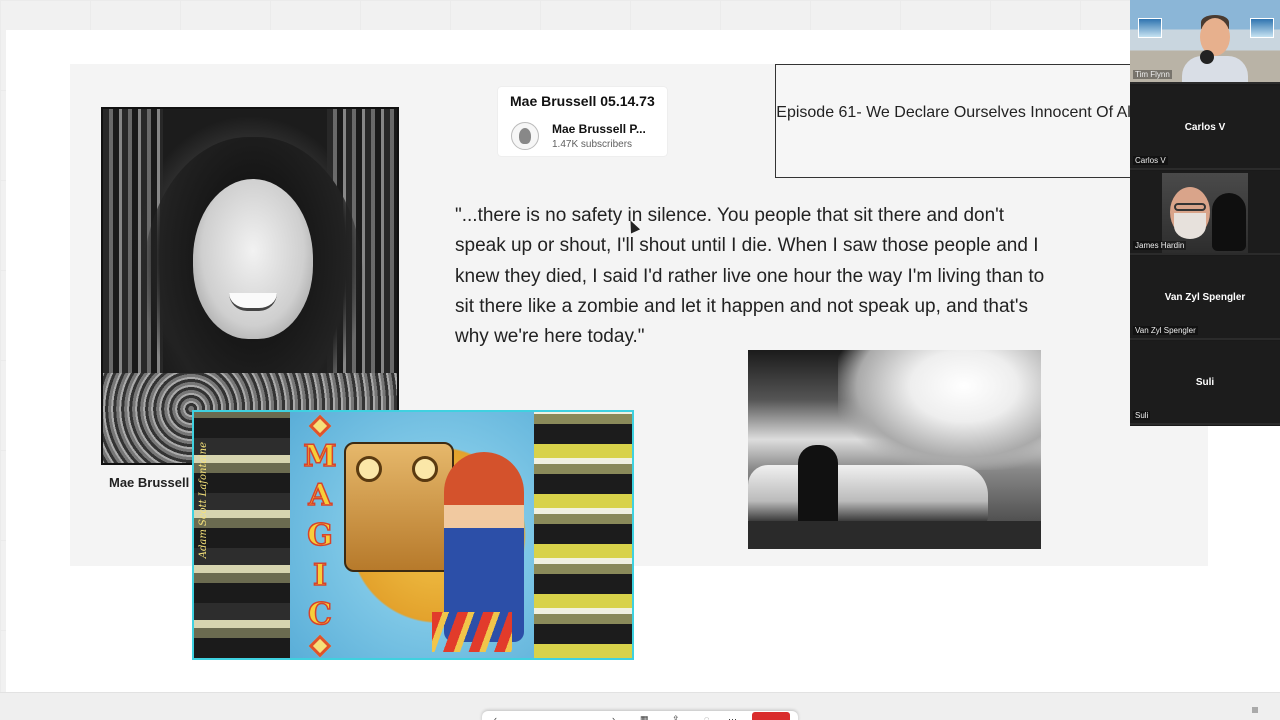  I want to click on collage-strip-right, so click(583, 535).